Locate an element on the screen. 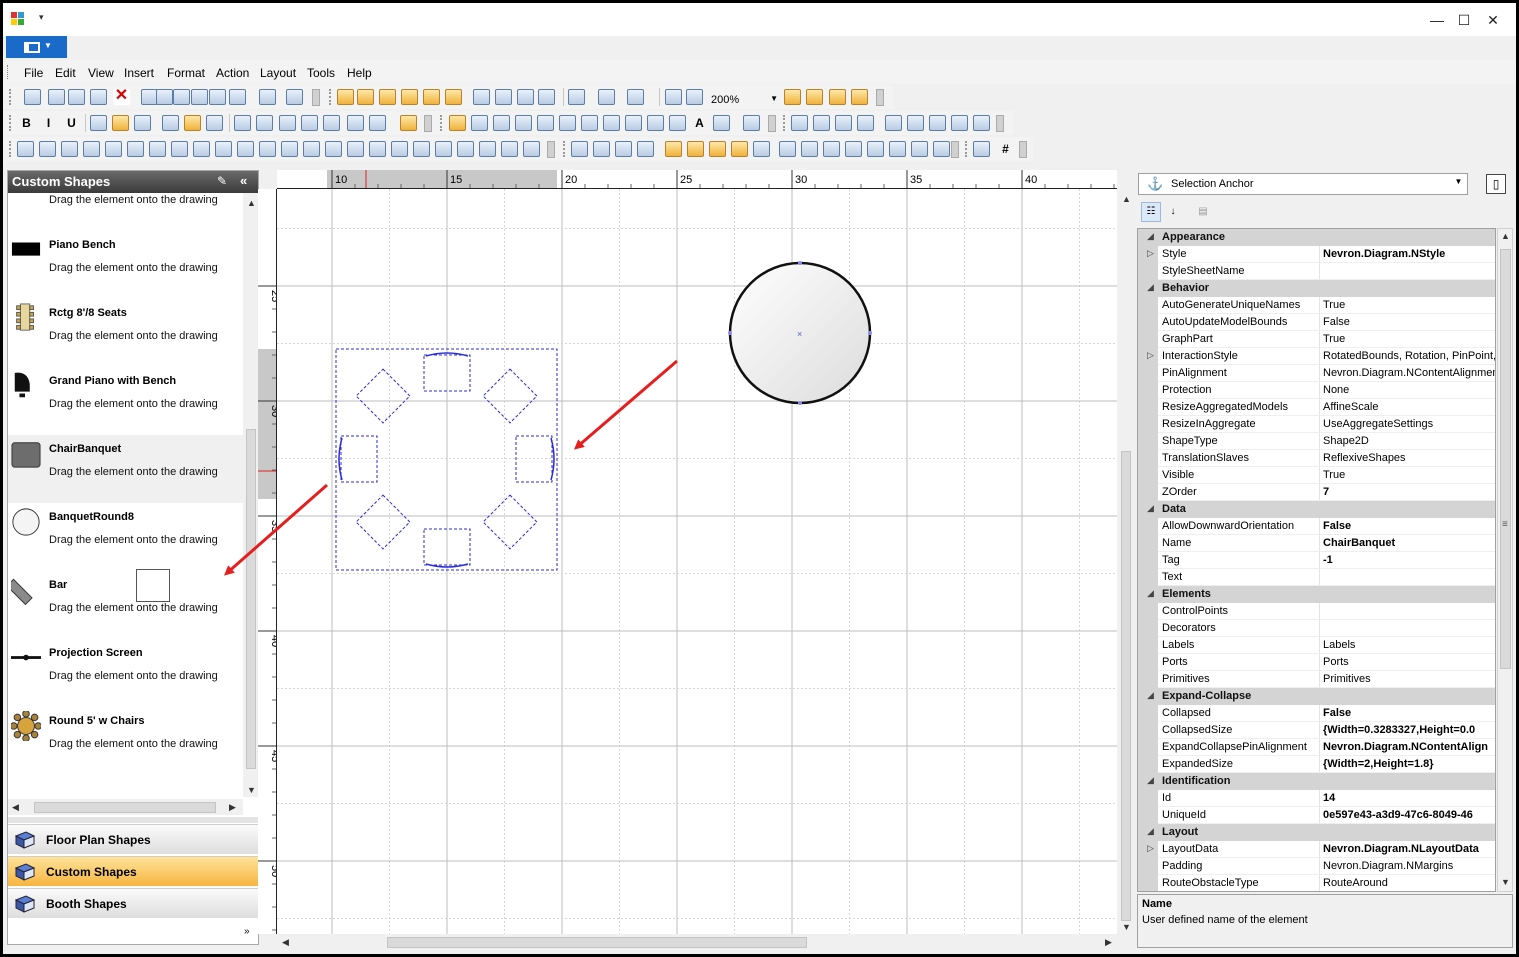 This screenshot has width=1519, height=957. property-value: Nevron.Diagram.NLayoutData is located at coordinates (1407, 849).